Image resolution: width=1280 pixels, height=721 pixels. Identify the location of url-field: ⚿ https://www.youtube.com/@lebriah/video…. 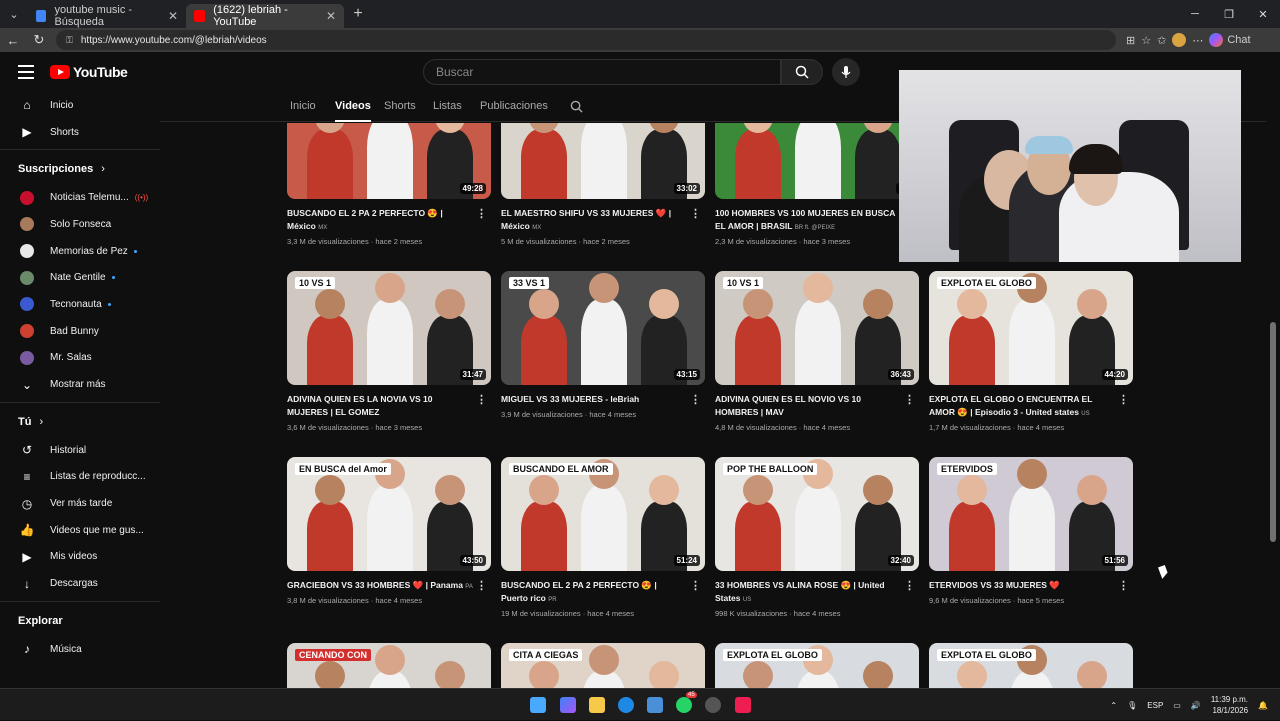
(586, 40).